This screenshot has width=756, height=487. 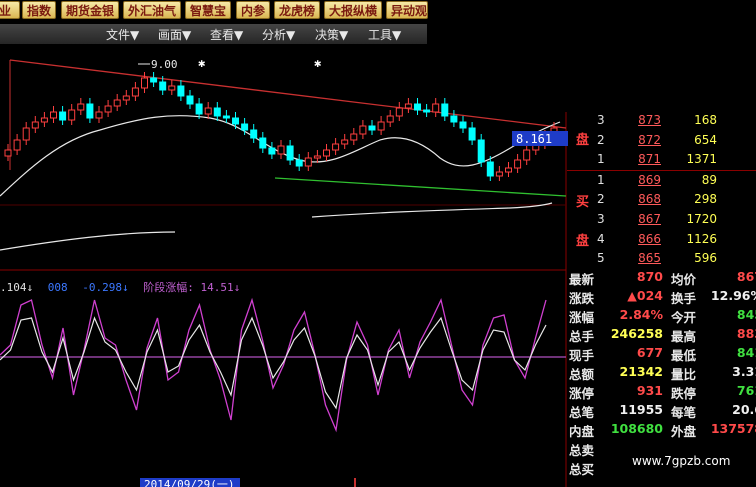 What do you see at coordinates (662, 159) in the screenshot?
I see `ask-row-1: 1 871 1371` at bounding box center [662, 159].